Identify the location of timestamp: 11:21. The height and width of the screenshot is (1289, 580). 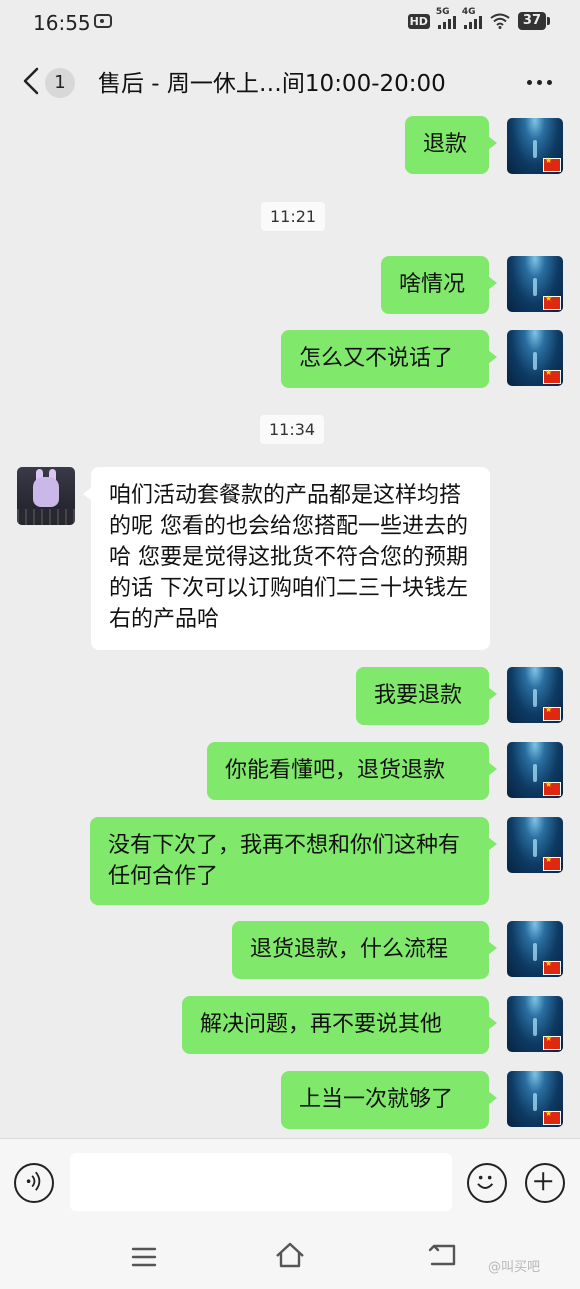
(293, 216).